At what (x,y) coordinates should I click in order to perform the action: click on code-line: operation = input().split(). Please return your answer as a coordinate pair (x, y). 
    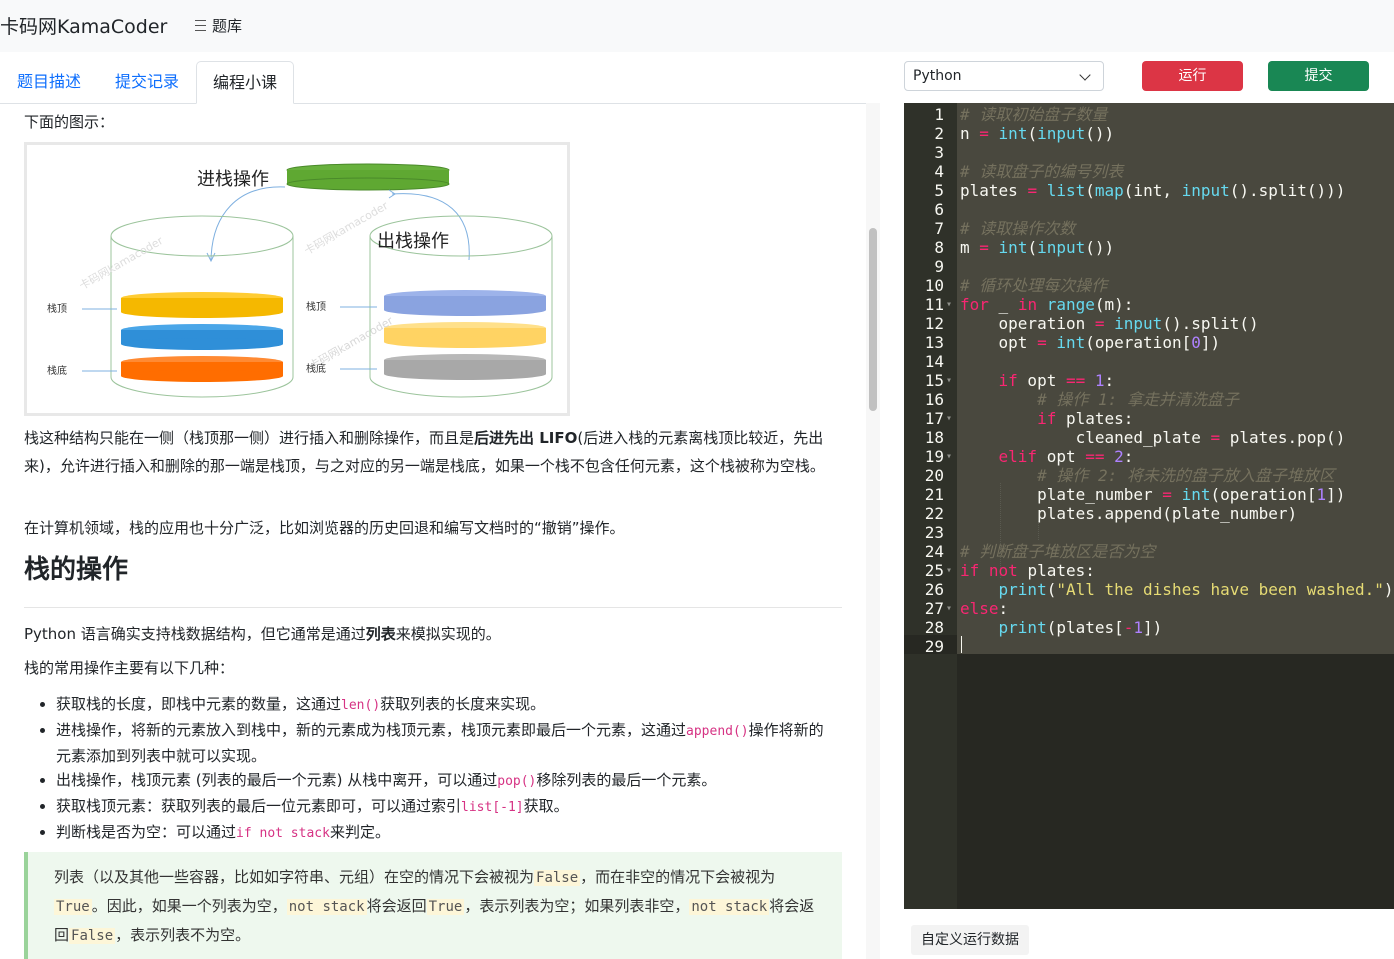
    Looking at the image, I should click on (1109, 323).